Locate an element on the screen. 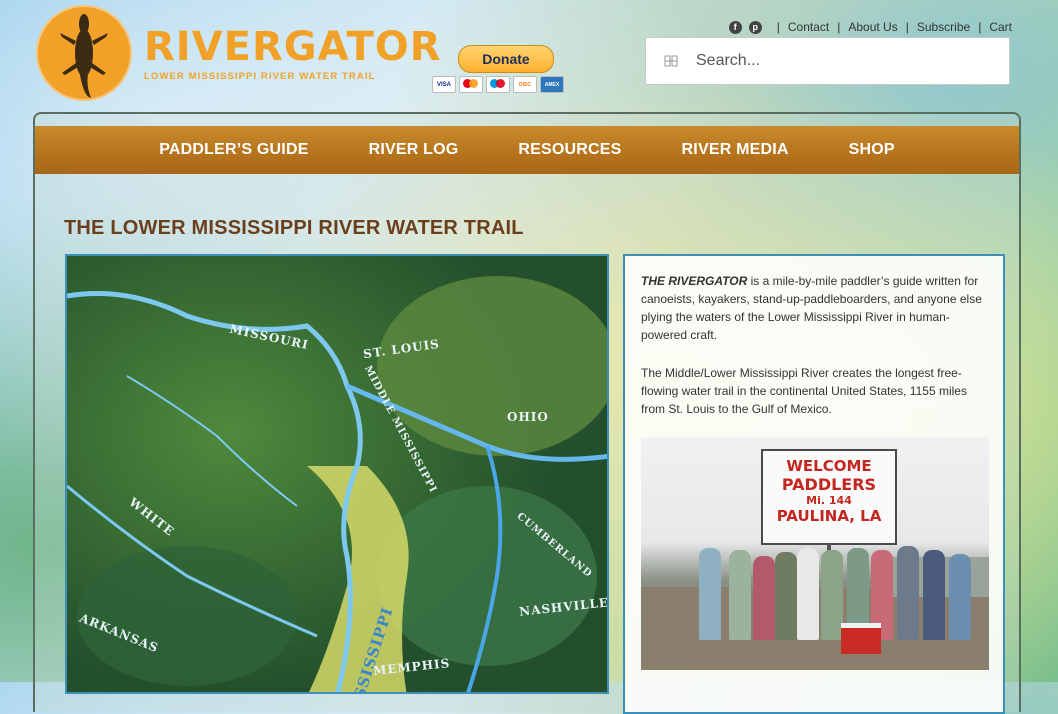 The height and width of the screenshot is (714, 1058). mastercard-icon is located at coordinates (471, 84).